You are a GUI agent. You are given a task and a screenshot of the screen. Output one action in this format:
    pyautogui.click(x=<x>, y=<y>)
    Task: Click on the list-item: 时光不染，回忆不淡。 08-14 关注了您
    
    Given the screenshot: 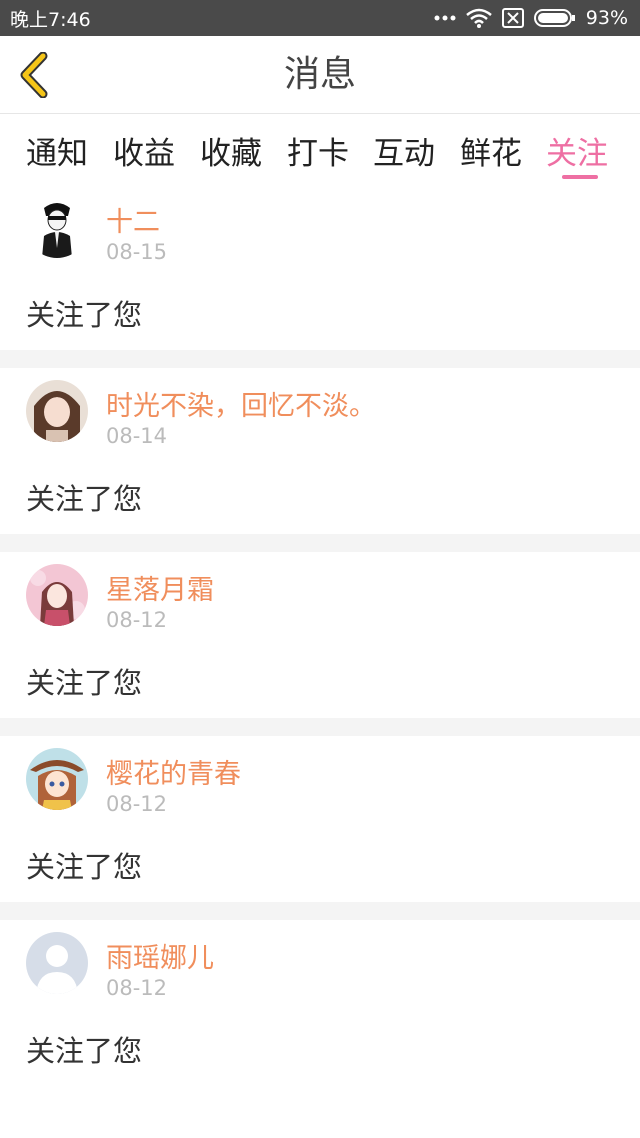 What is the action you would take?
    pyautogui.click(x=320, y=451)
    